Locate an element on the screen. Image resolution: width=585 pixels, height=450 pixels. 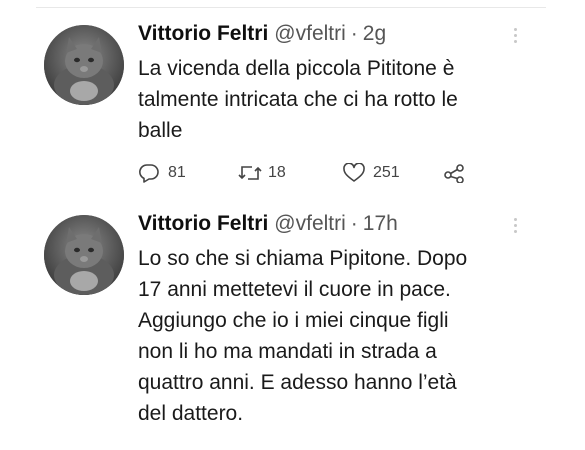
tweet-header: Vittorio Feltri @vfeltri · 2g is located at coordinates (262, 34).